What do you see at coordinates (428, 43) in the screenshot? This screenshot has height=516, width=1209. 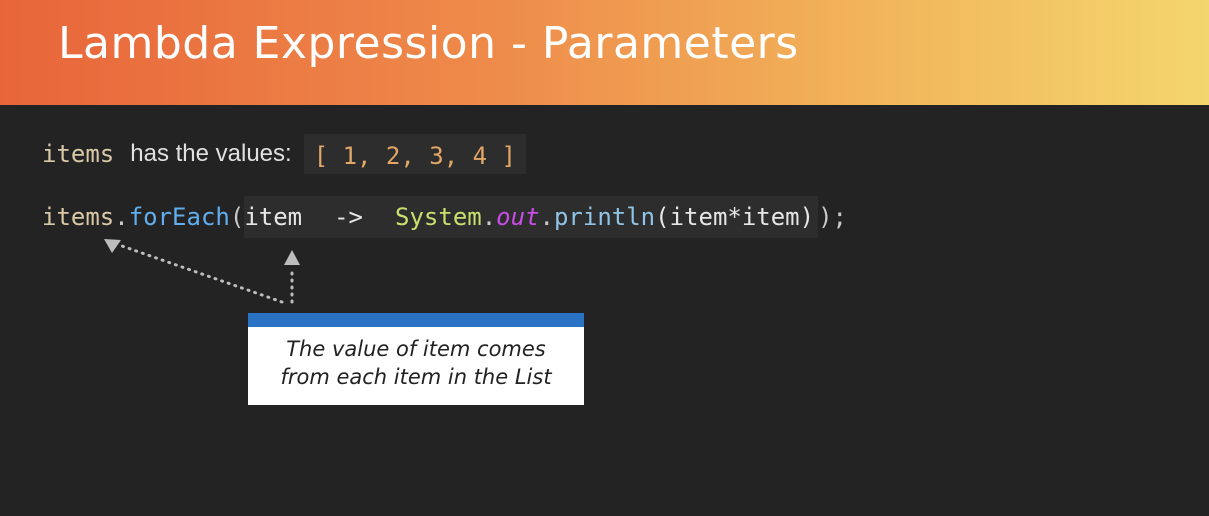 I see `slide-title: Lambda Expression - Parameters` at bounding box center [428, 43].